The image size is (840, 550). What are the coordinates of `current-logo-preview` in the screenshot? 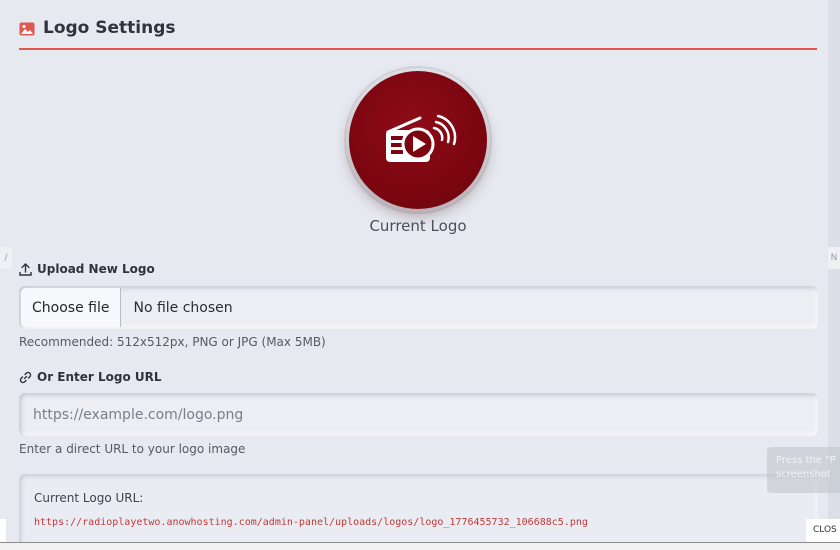 It's located at (418, 140).